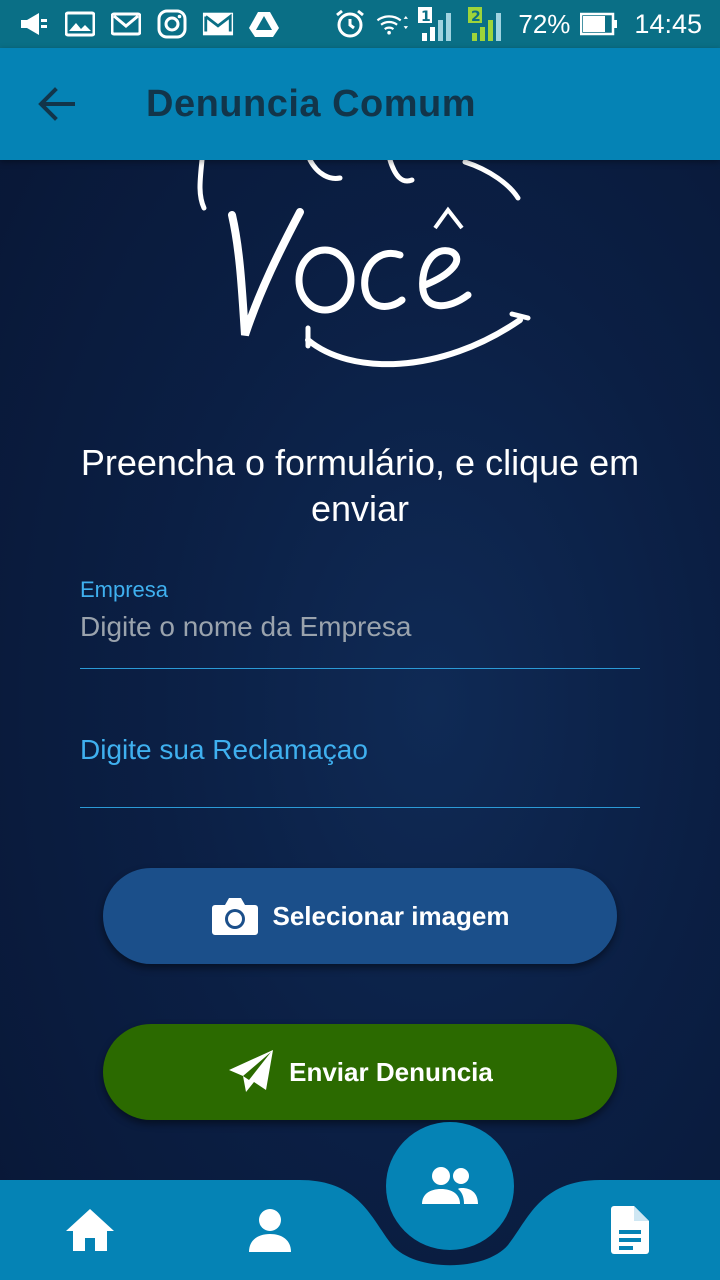  What do you see at coordinates (476, 17) in the screenshot?
I see `svg-text: 2` at bounding box center [476, 17].